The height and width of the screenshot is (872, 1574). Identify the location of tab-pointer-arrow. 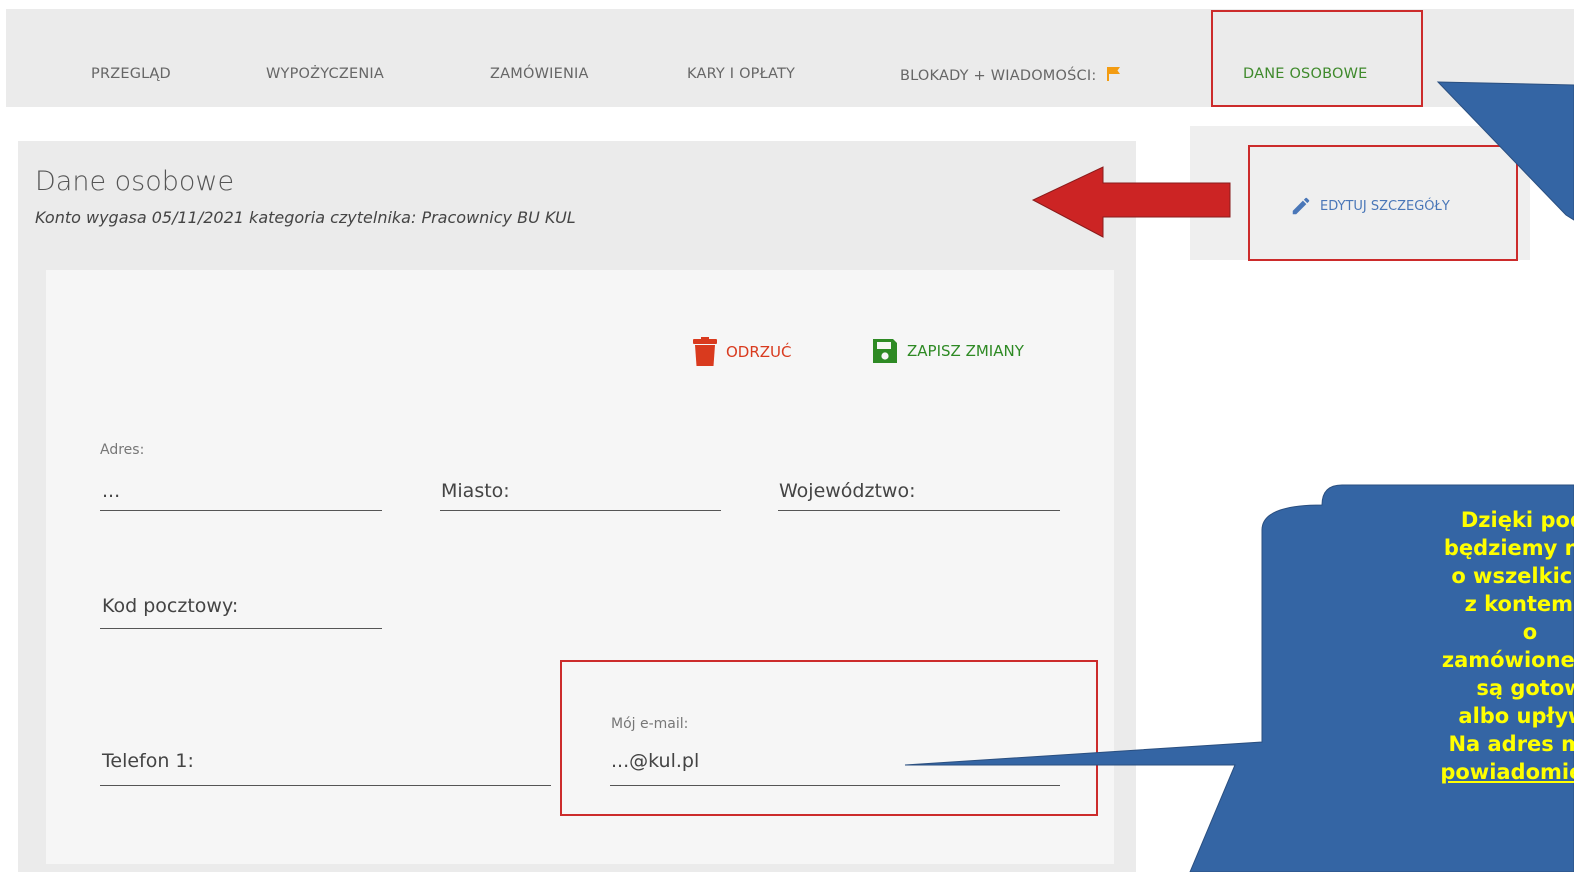
(1505, 151).